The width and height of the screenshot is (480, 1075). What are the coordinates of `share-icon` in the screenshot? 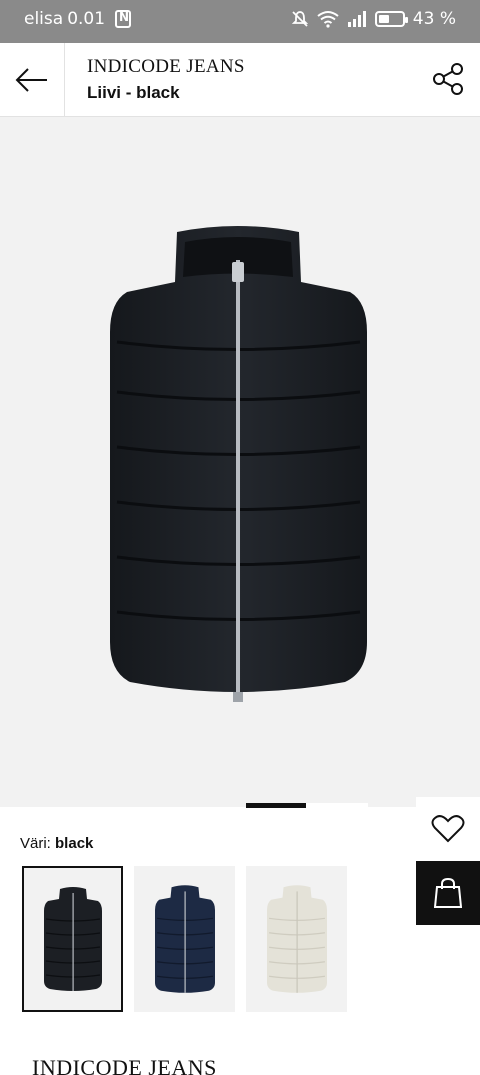 It's located at (448, 79).